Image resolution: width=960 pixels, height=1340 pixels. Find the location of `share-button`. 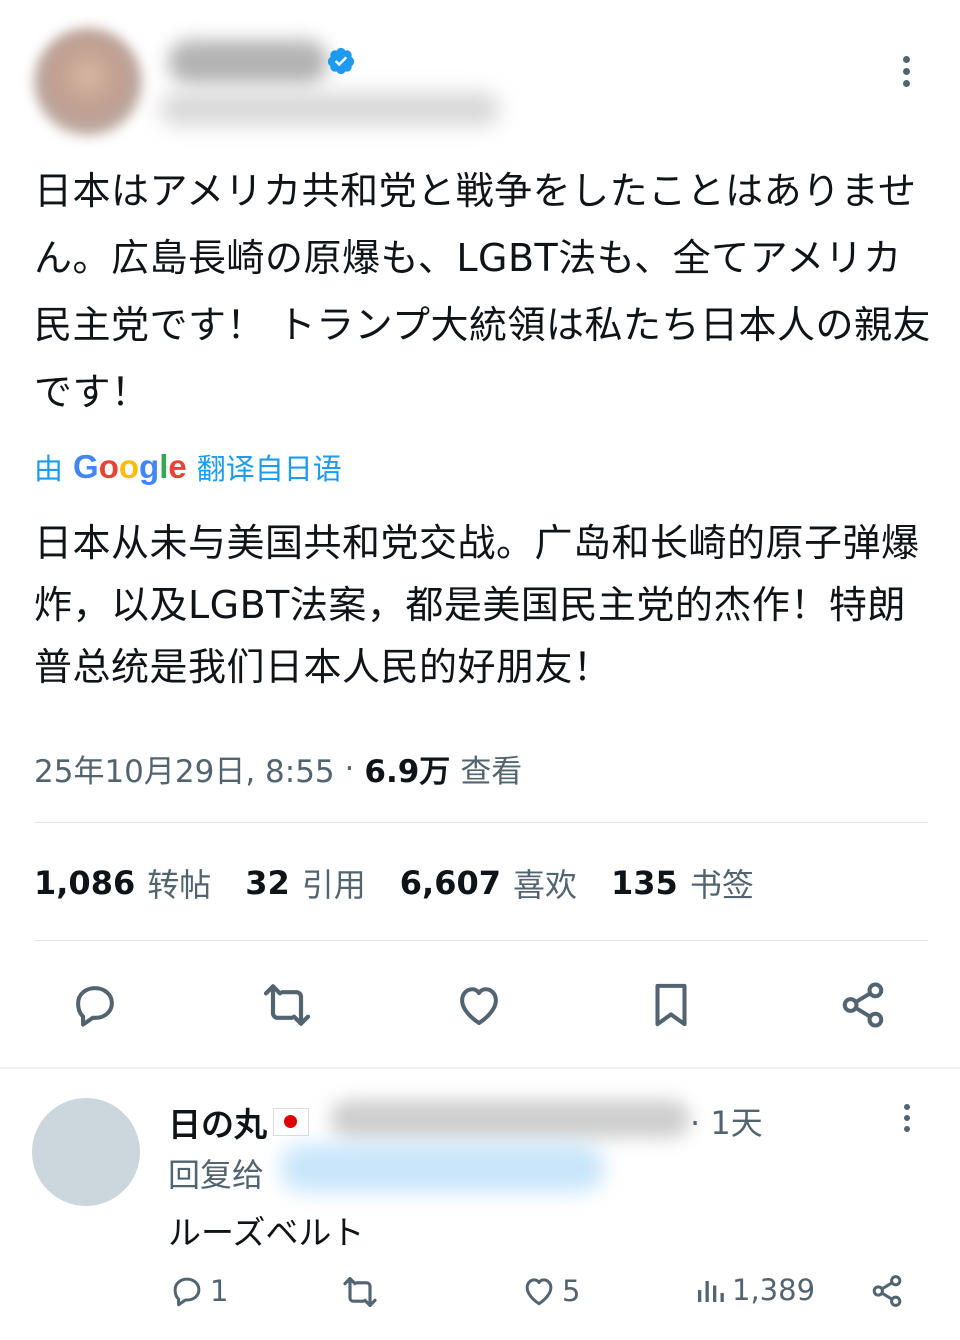

share-button is located at coordinates (863, 1005).